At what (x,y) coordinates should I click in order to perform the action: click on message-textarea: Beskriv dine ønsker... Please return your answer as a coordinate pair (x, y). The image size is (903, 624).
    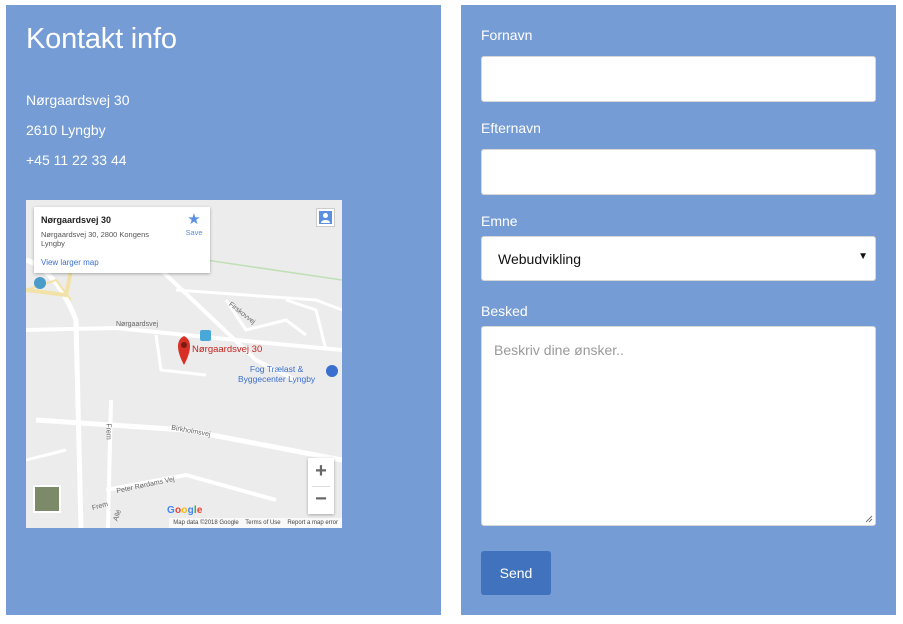
    Looking at the image, I should click on (678, 426).